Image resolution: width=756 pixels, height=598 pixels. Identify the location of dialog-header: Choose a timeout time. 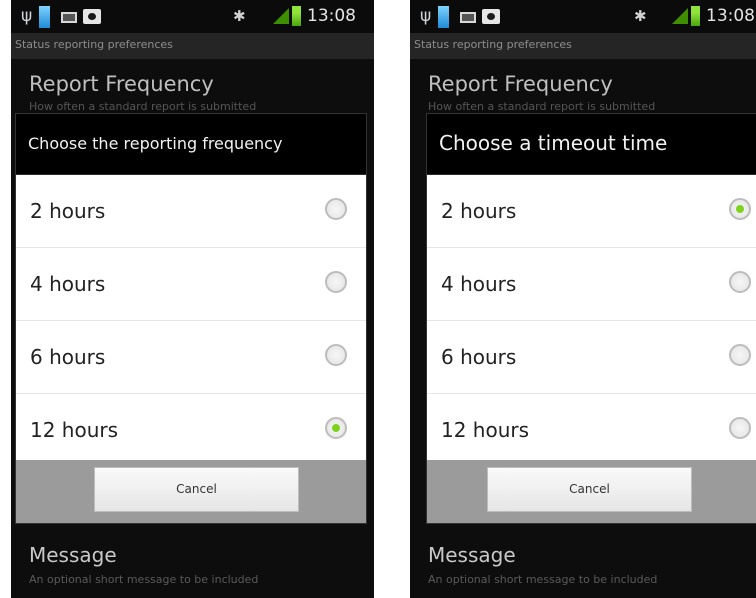
(591, 144).